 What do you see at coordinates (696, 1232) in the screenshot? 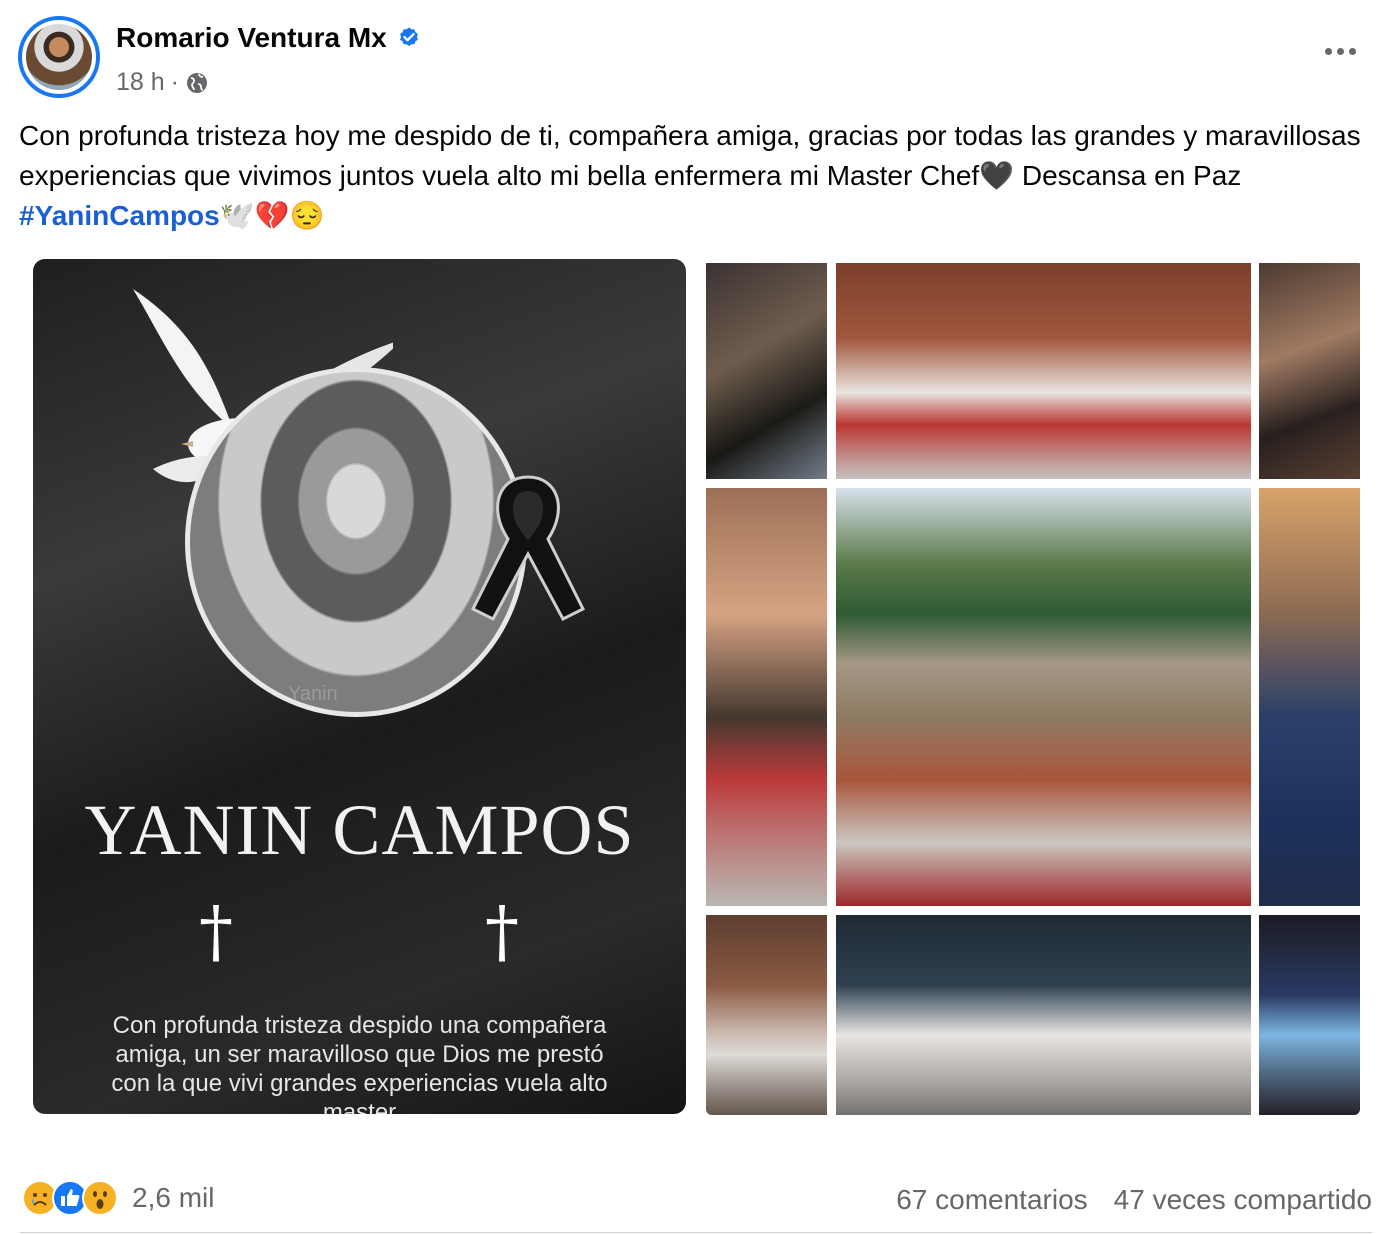
I see `footer-divider` at bounding box center [696, 1232].